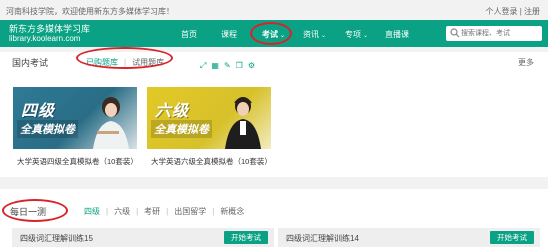 The image size is (548, 252). What do you see at coordinates (271, 33) in the screenshot?
I see `highlight-circle-exams` at bounding box center [271, 33].